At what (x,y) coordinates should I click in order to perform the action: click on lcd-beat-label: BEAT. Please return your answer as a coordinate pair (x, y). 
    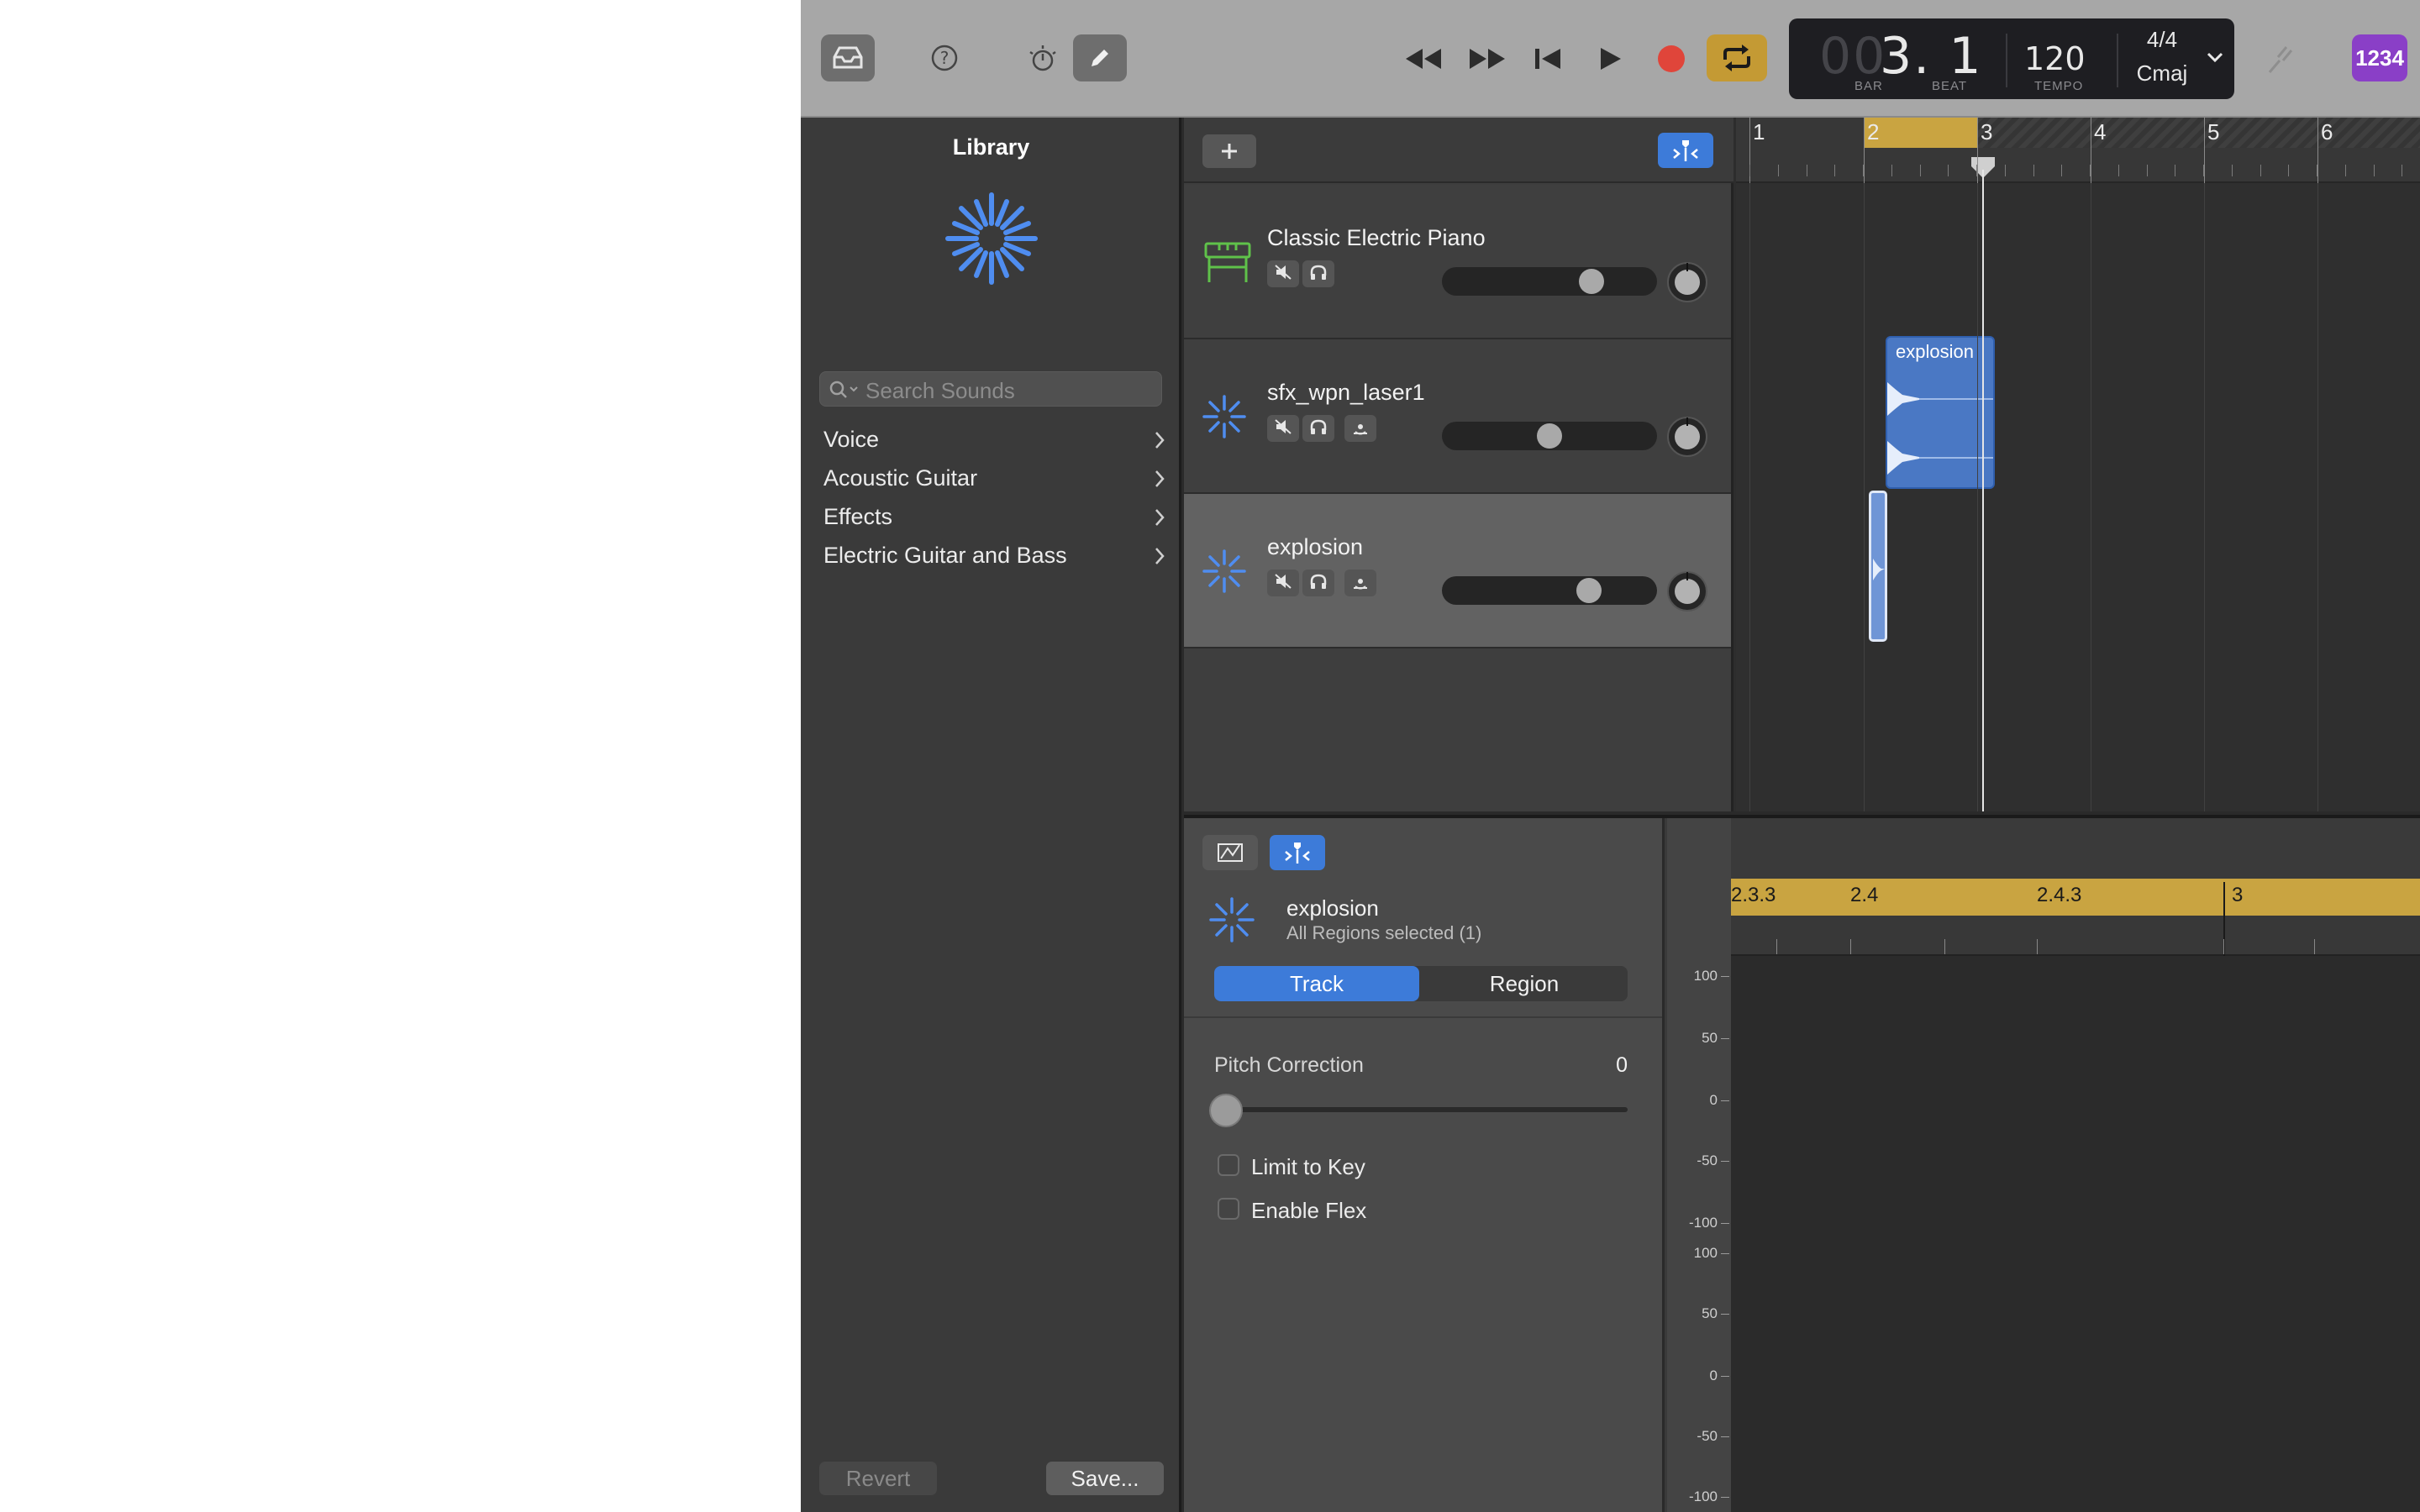
    Looking at the image, I should click on (1950, 86).